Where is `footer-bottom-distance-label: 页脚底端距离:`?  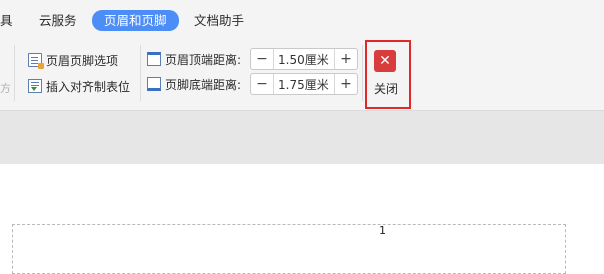
footer-bottom-distance-label: 页脚底端距离: is located at coordinates (203, 84).